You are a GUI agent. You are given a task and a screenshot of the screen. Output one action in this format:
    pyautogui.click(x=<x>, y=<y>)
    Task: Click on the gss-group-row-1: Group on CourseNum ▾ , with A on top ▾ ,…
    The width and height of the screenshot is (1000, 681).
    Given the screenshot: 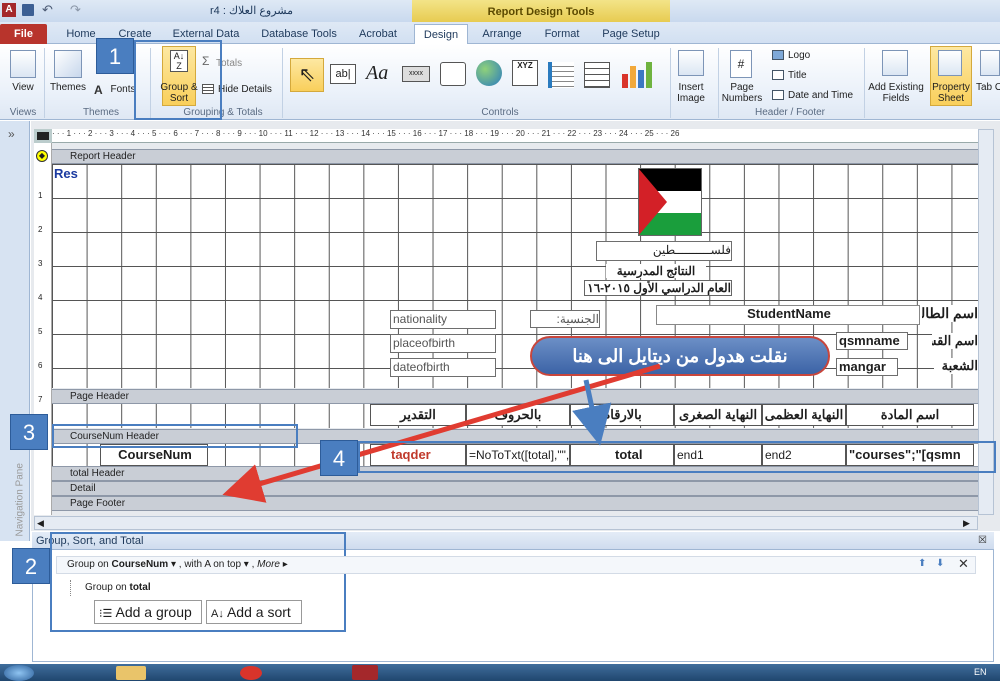 What is the action you would take?
    pyautogui.click(x=516, y=565)
    